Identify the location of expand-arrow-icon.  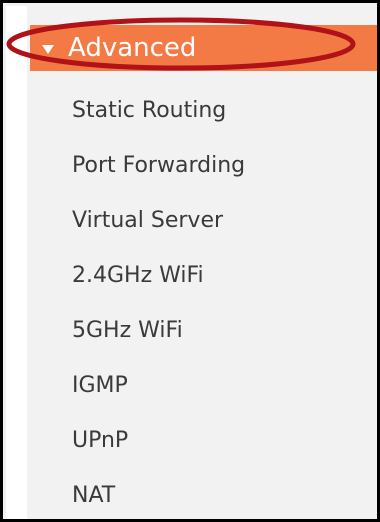
(48, 49).